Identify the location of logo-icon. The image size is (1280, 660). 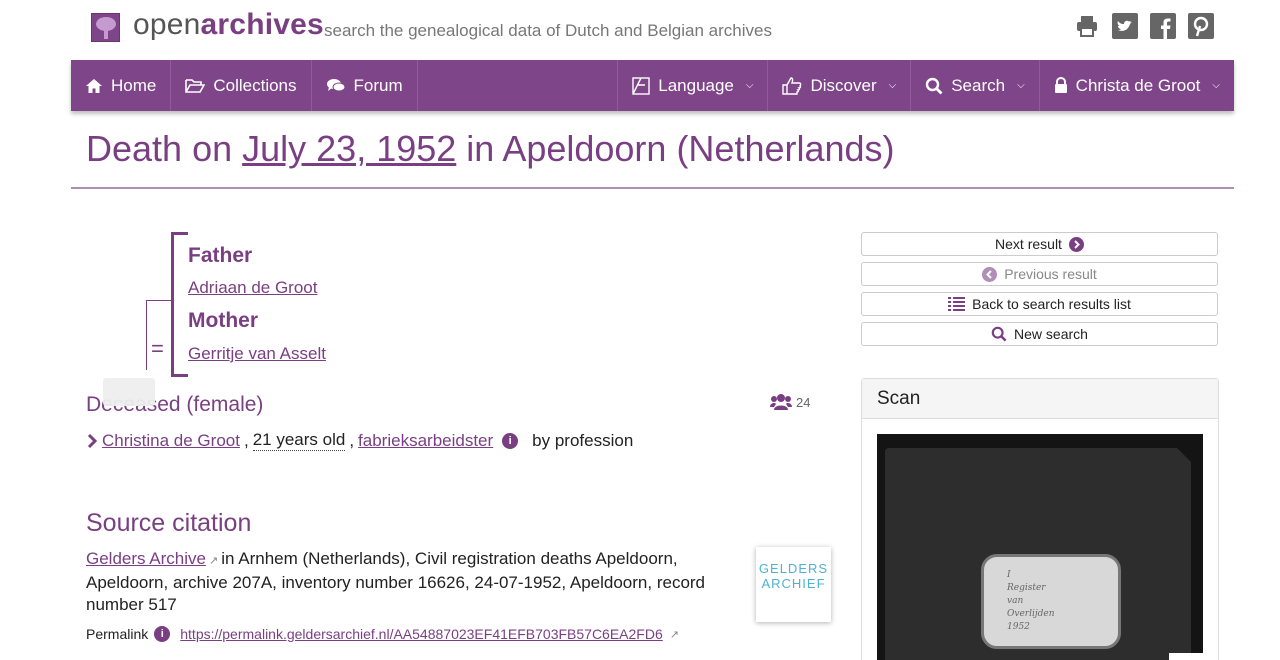
(105, 27).